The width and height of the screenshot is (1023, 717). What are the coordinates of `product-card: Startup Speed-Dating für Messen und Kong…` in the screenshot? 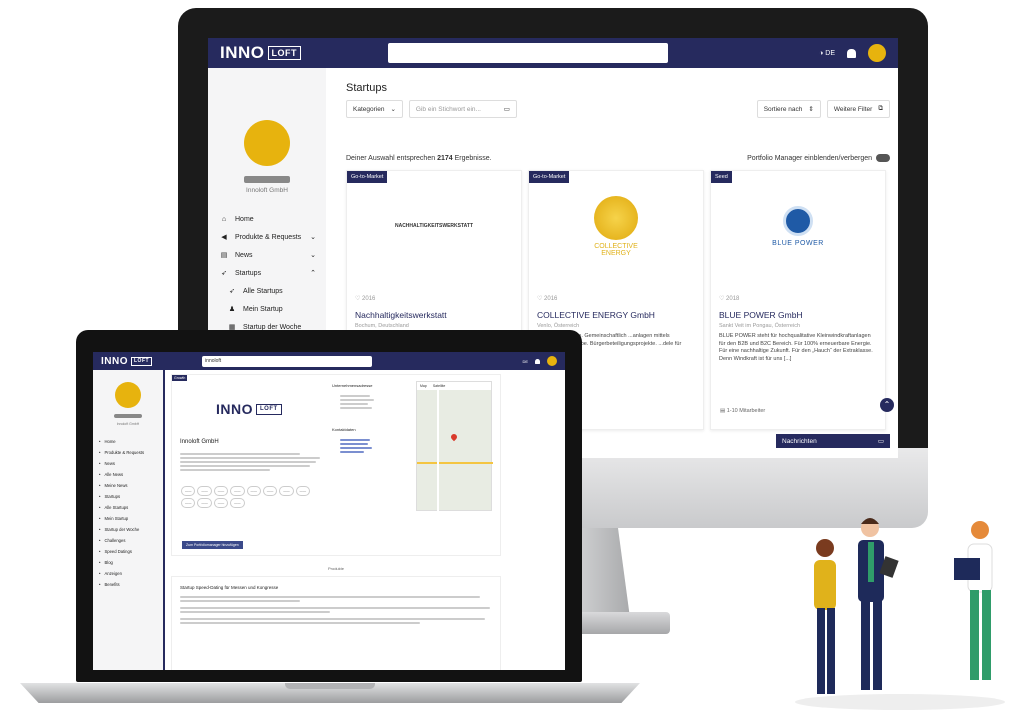 It's located at (336, 623).